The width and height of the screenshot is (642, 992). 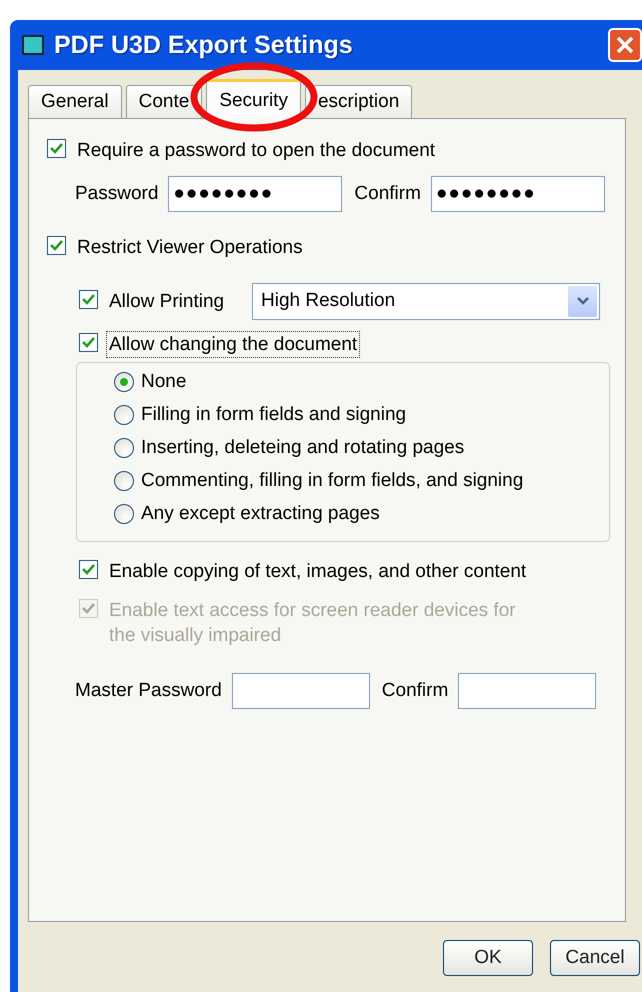 I want to click on app-icon, so click(x=33, y=45).